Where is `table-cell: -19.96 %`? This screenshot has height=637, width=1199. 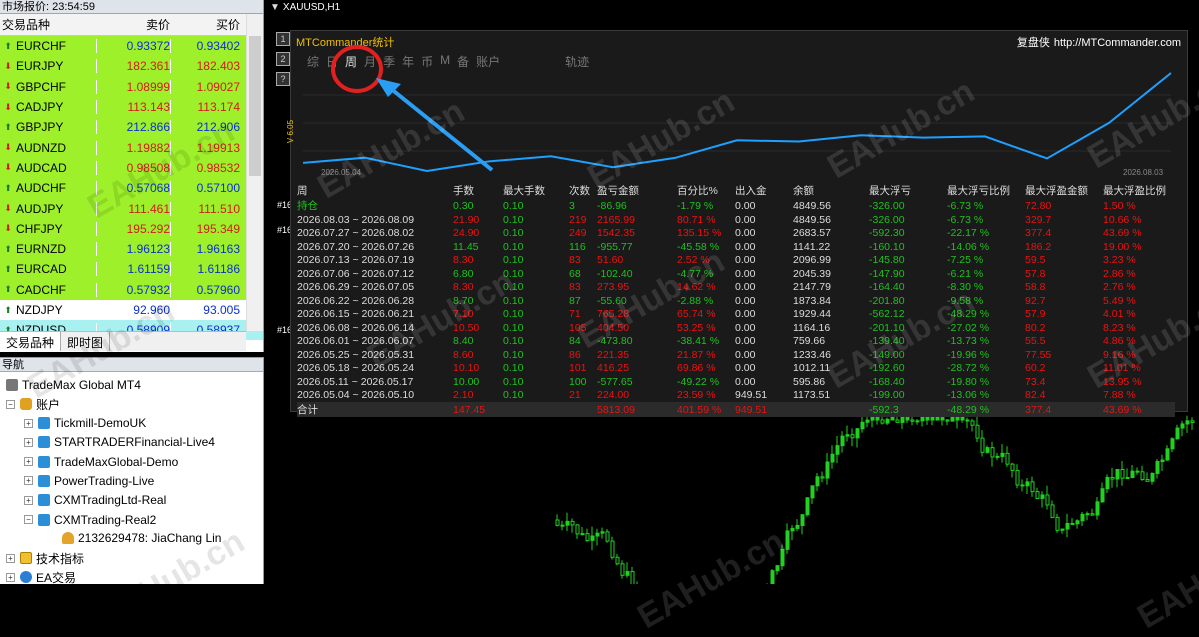 table-cell: -19.96 % is located at coordinates (968, 354).